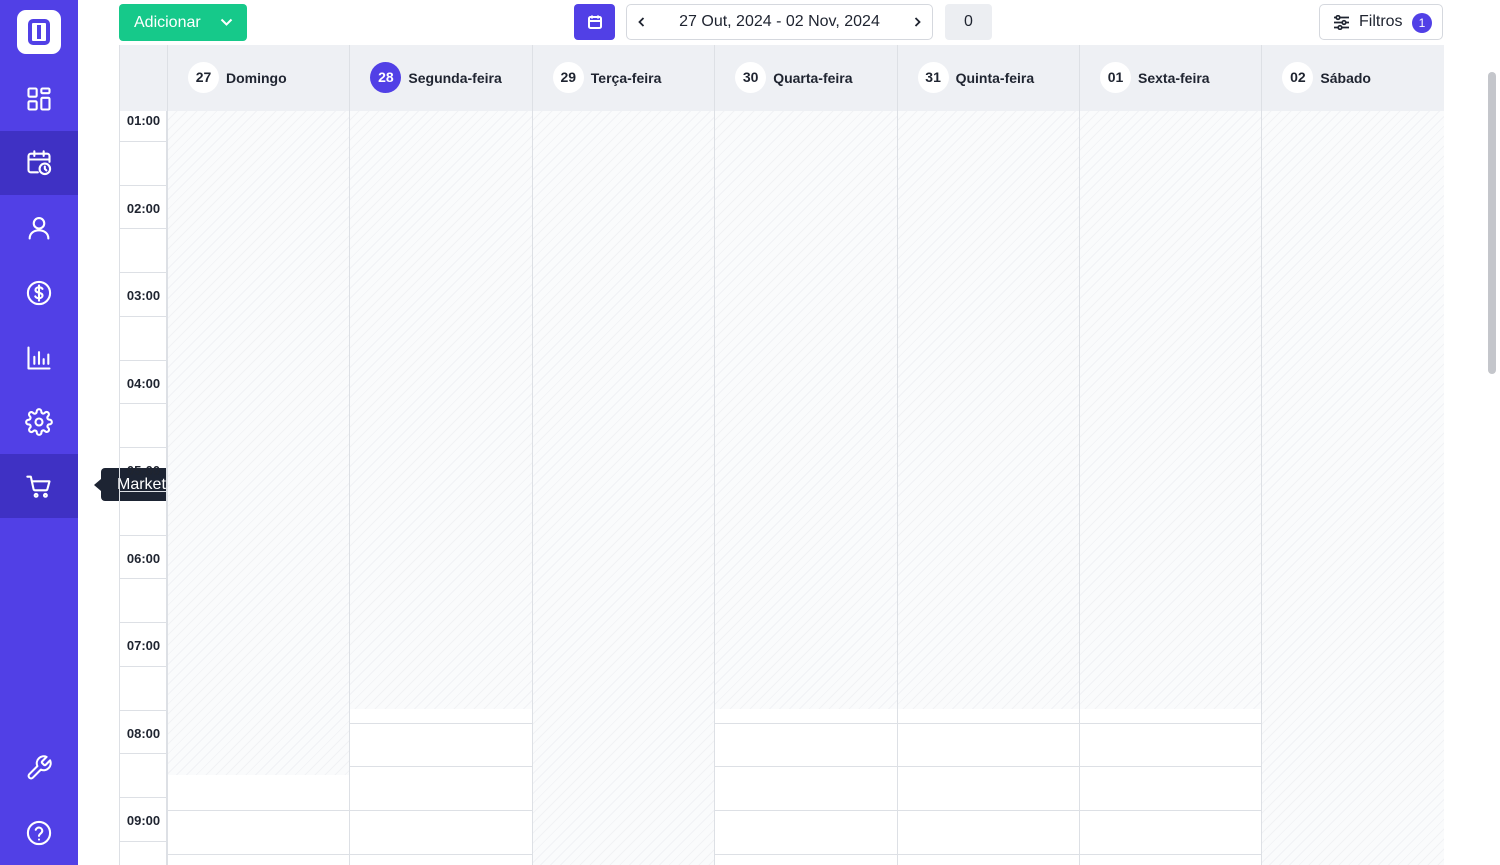 The height and width of the screenshot is (865, 1500). I want to click on date-range-label: 27 Out, 2024 - 02 Nov, 2024, so click(779, 21).